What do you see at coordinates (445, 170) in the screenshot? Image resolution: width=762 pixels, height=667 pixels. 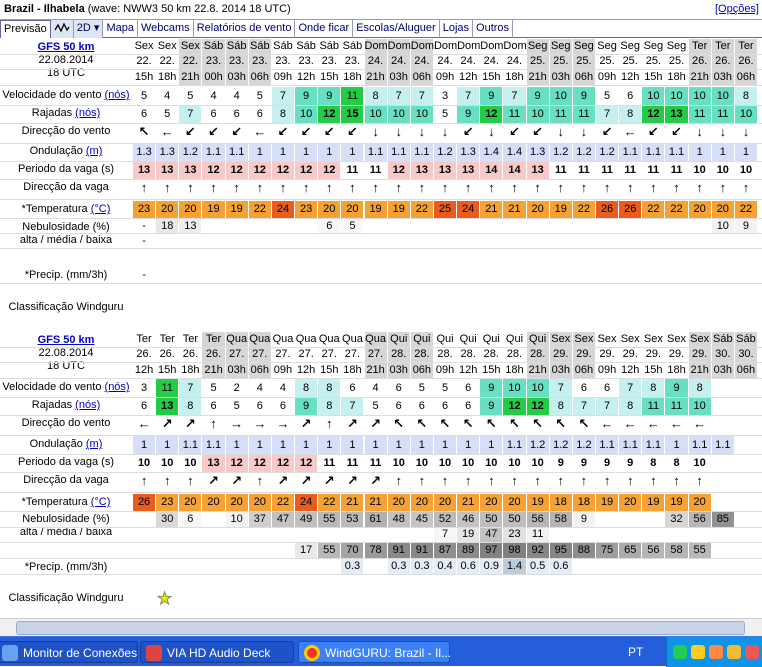 I see `period-cell: 13` at bounding box center [445, 170].